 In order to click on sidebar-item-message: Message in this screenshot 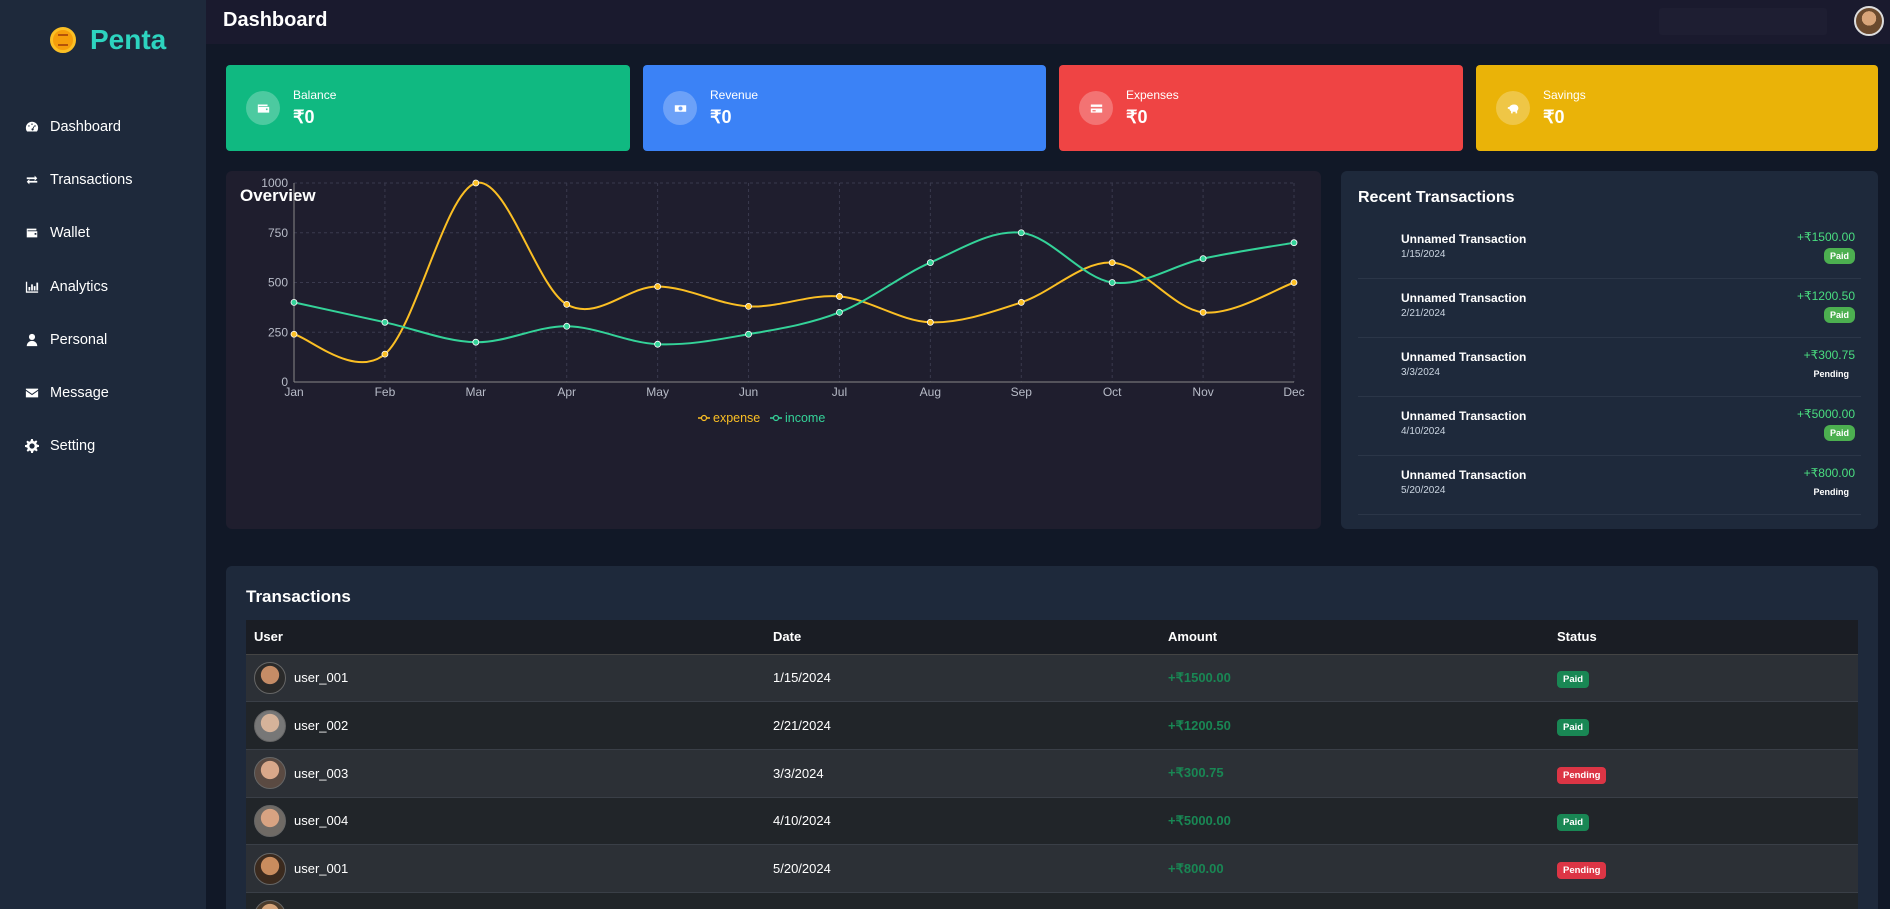, I will do `click(103, 392)`.